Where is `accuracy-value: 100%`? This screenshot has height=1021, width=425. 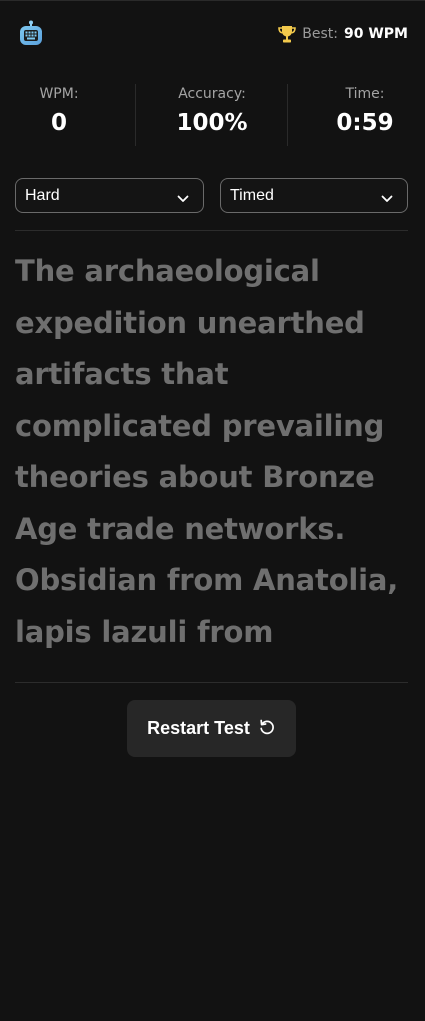
accuracy-value: 100% is located at coordinates (212, 123).